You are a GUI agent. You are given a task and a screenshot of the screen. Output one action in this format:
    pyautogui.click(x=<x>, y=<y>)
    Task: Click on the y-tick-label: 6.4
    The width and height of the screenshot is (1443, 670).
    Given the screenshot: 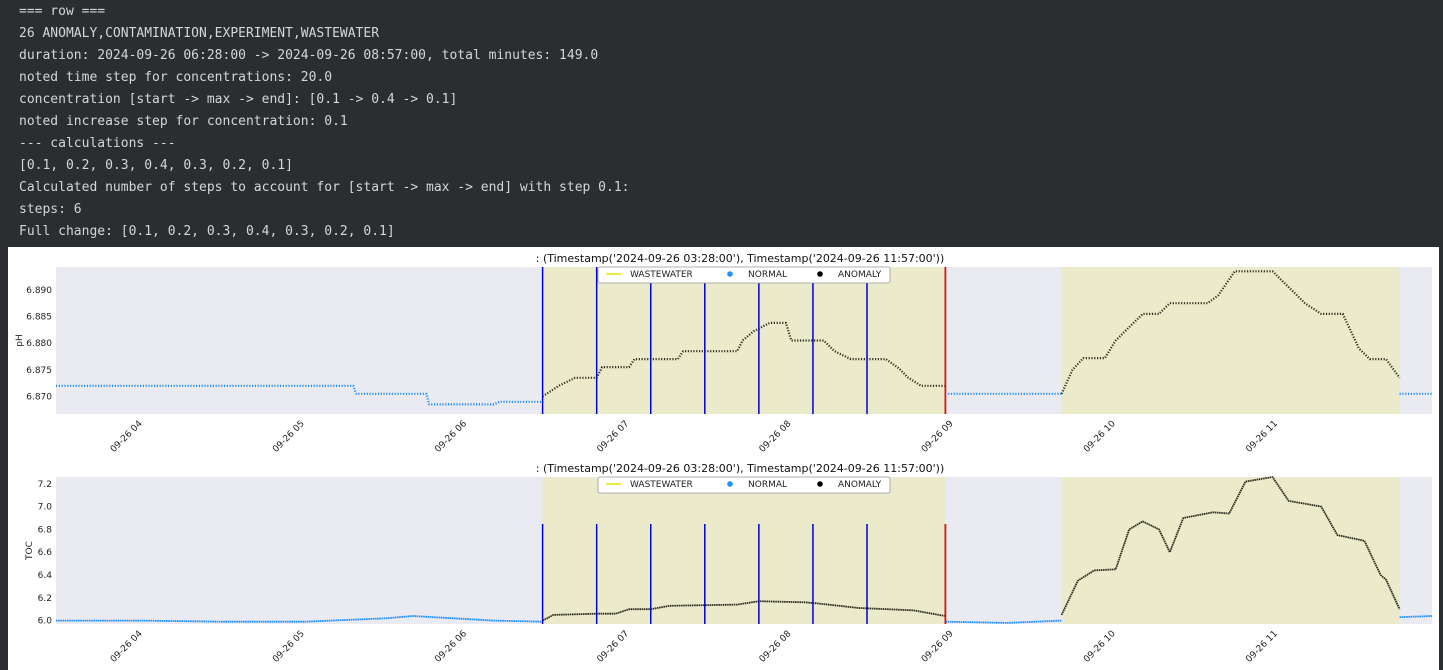 What is the action you would take?
    pyautogui.click(x=45, y=576)
    